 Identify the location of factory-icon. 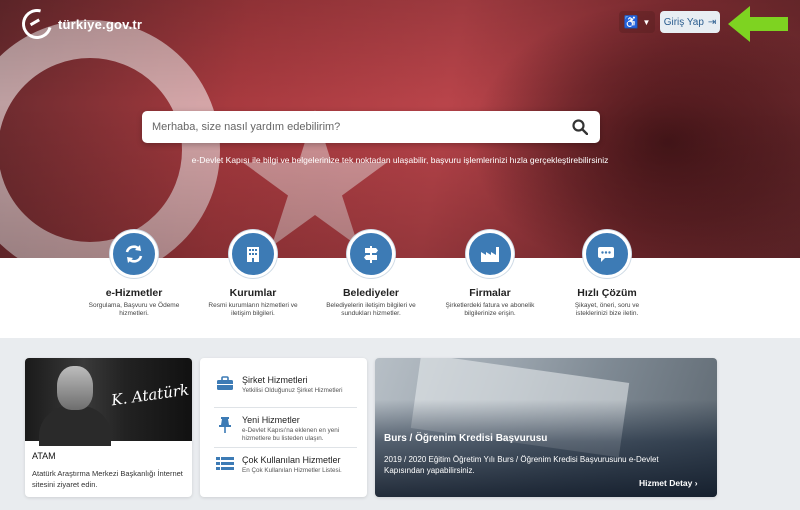
(490, 254).